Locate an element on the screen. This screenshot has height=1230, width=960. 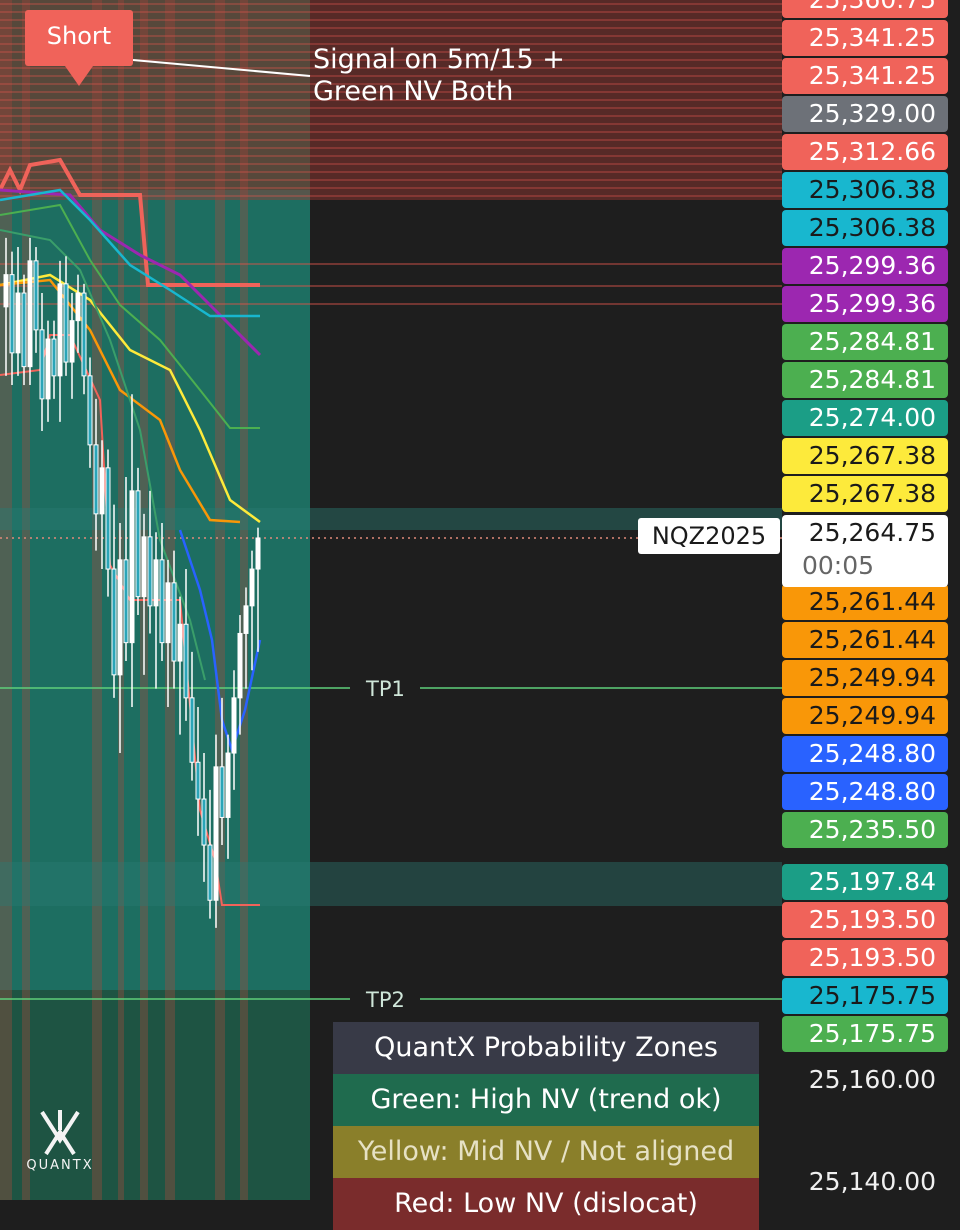
quantx-logo-icon is located at coordinates (60, 1133).